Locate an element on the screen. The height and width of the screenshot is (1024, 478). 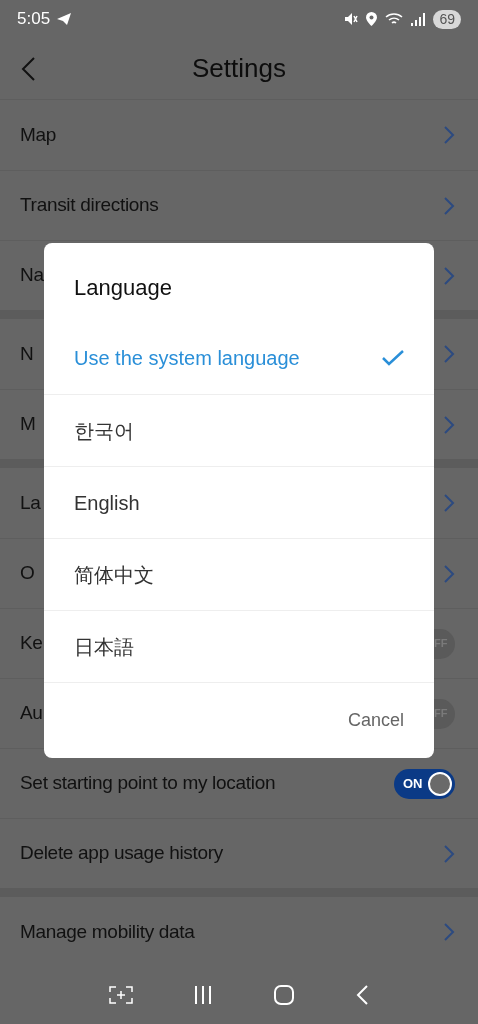
row-label: Manage mobility data is located at coordinates (107, 931).